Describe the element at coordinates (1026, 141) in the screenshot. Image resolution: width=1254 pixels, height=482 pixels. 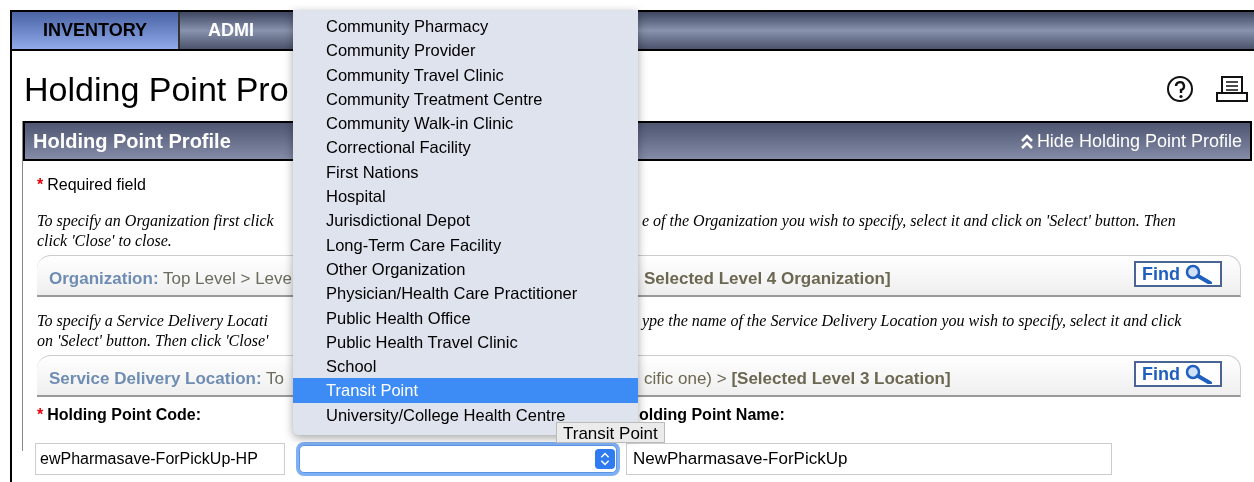
I see `double-chevron-up-icon` at that location.